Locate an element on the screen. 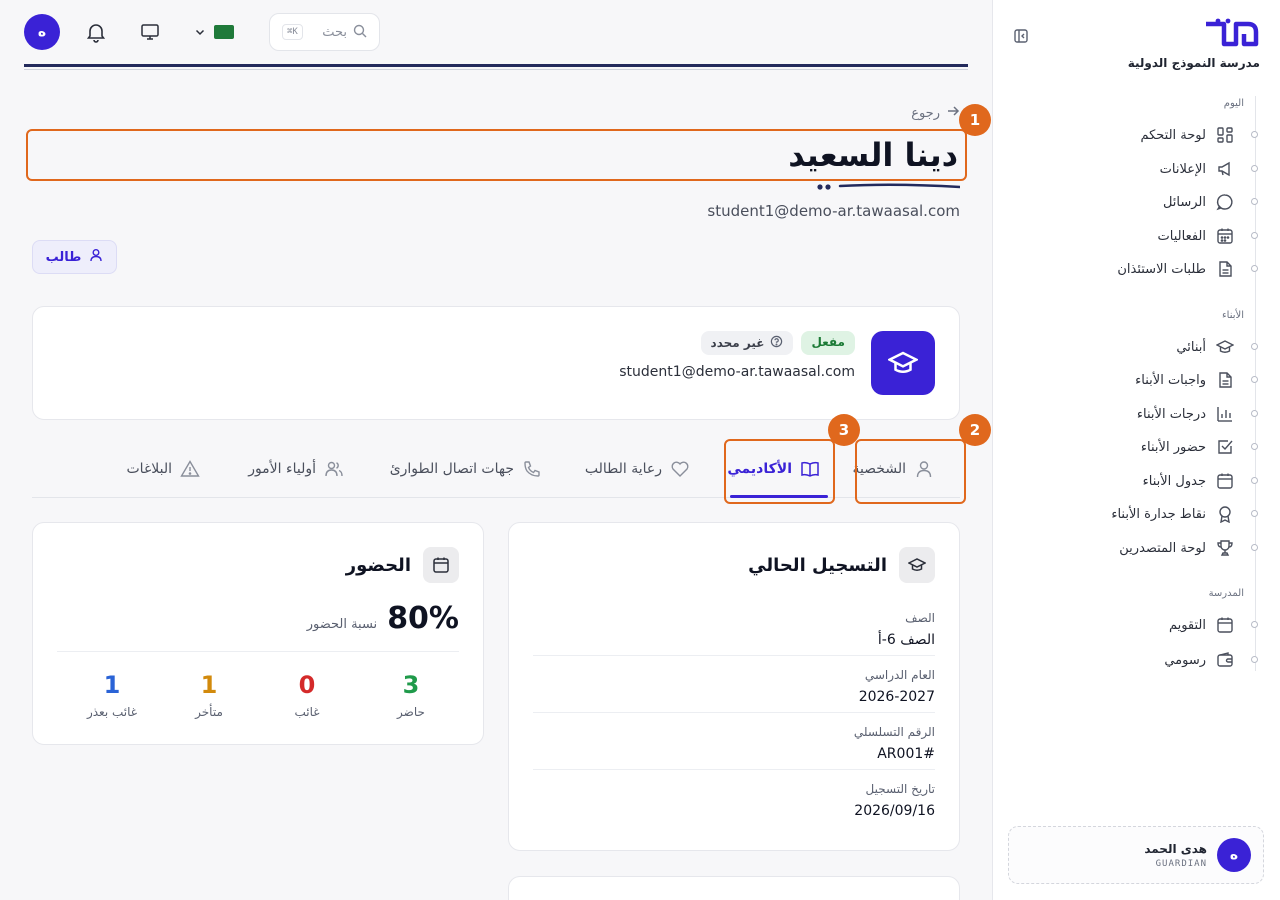 This screenshot has height=900, width=1280. enrollment-field-academic-year: العام الدراسي 2026-2027 is located at coordinates (734, 684).